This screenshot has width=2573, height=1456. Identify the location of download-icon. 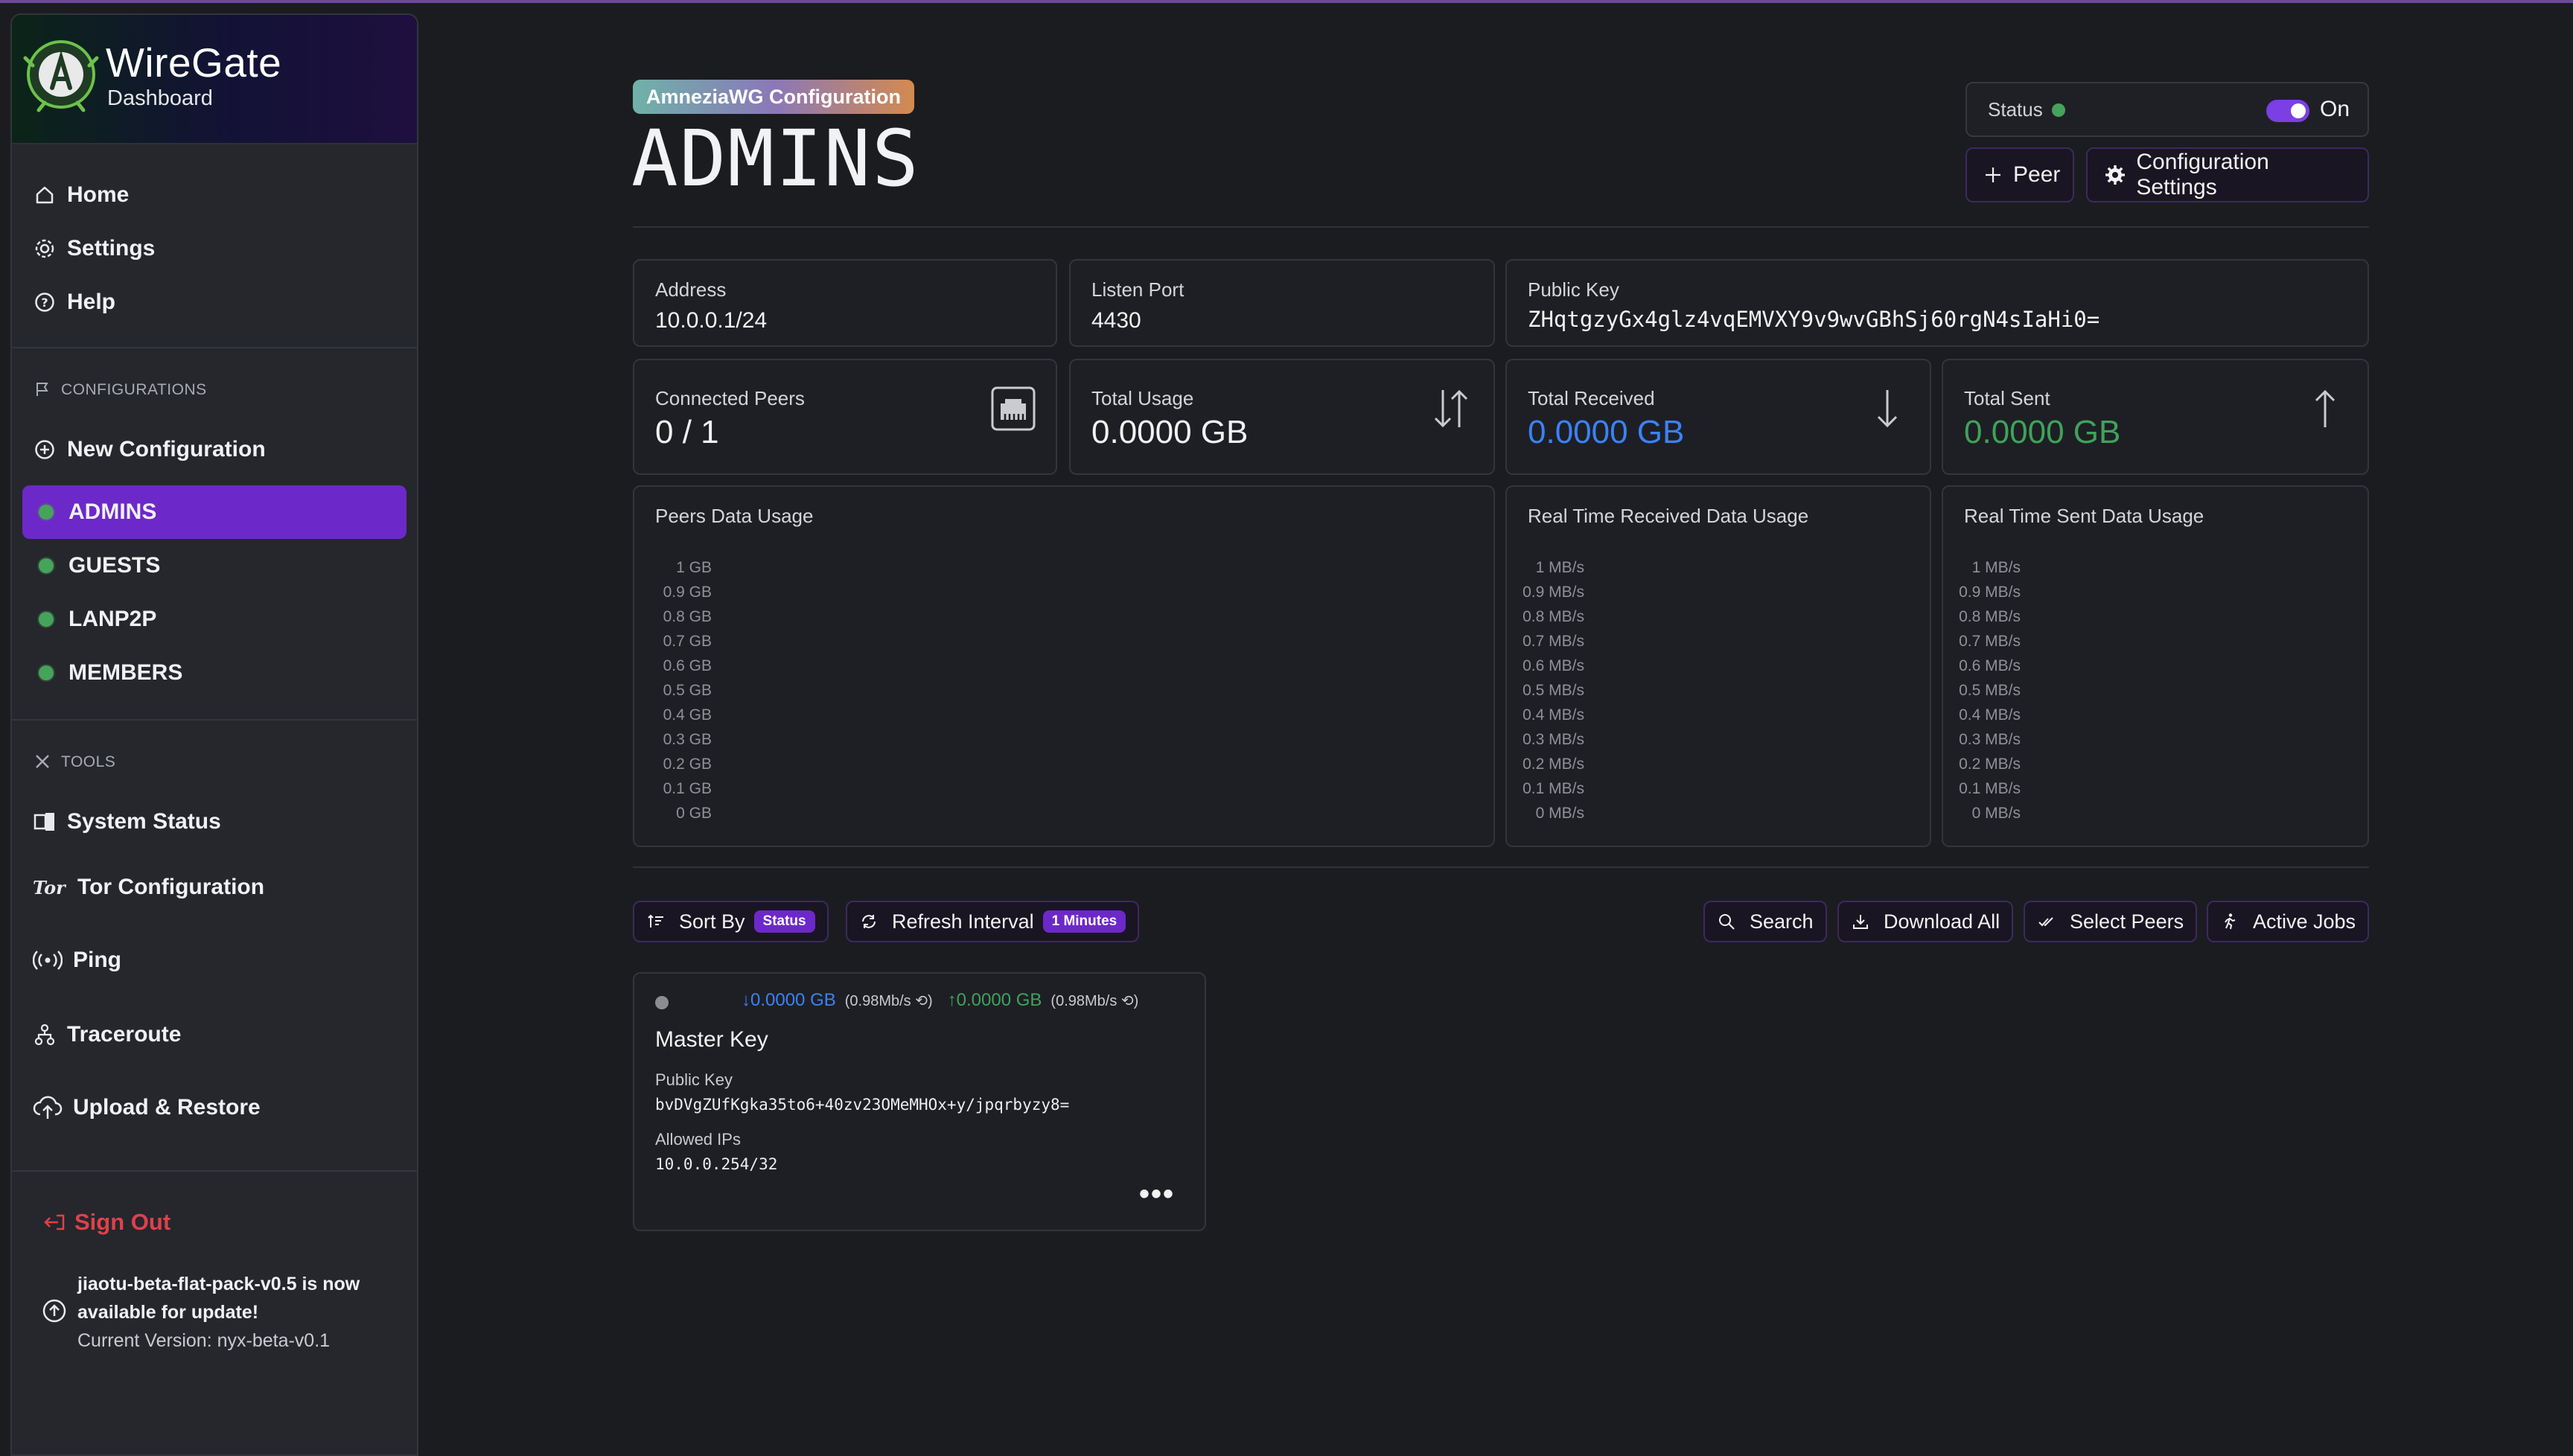
(1860, 921).